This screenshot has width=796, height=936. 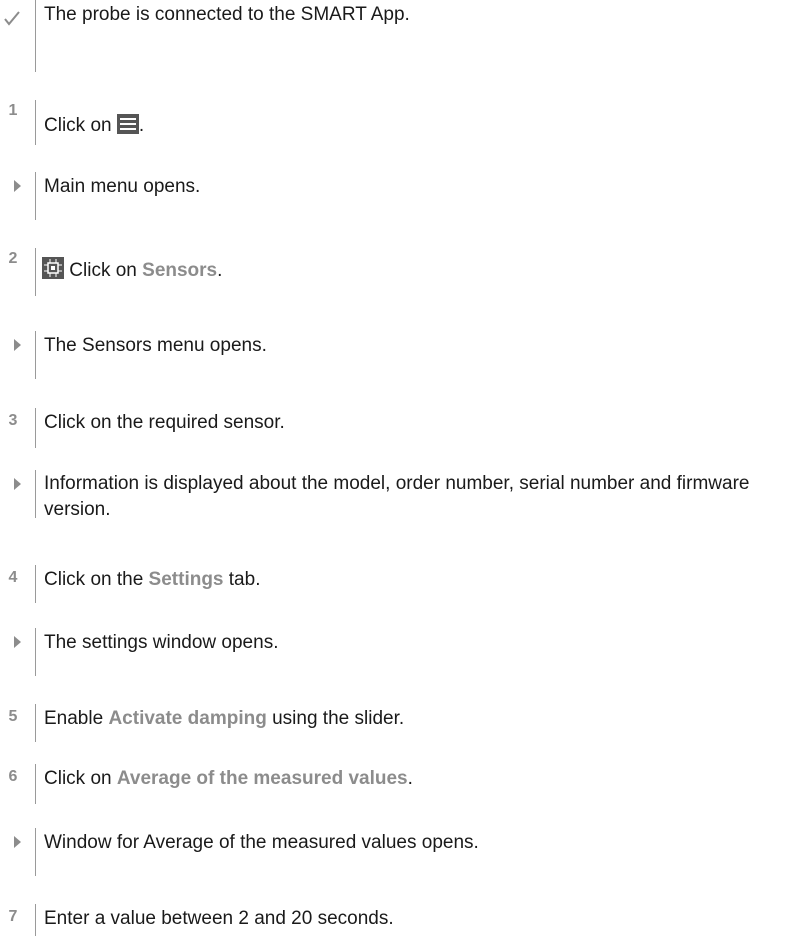 I want to click on step-text: Click on the Settings tab., so click(x=152, y=579).